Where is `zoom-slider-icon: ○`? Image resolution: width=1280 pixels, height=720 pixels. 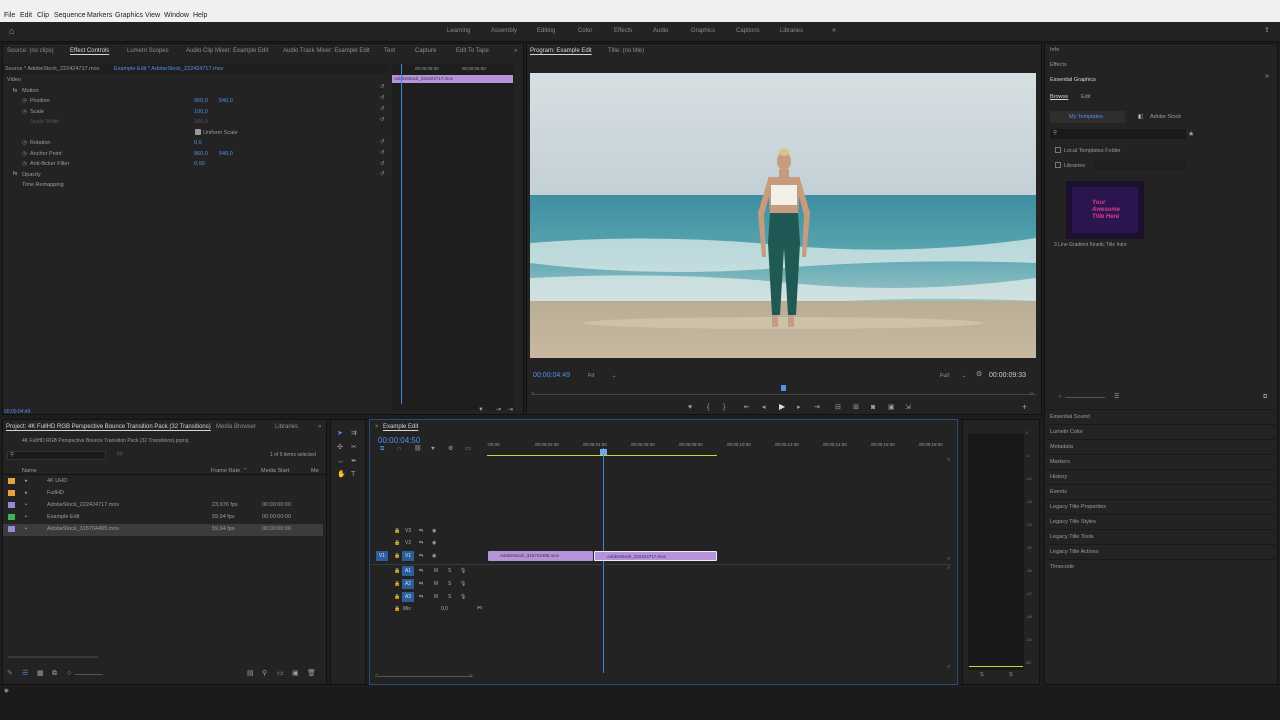
zoom-slider-icon: ○ is located at coordinates (69, 673).